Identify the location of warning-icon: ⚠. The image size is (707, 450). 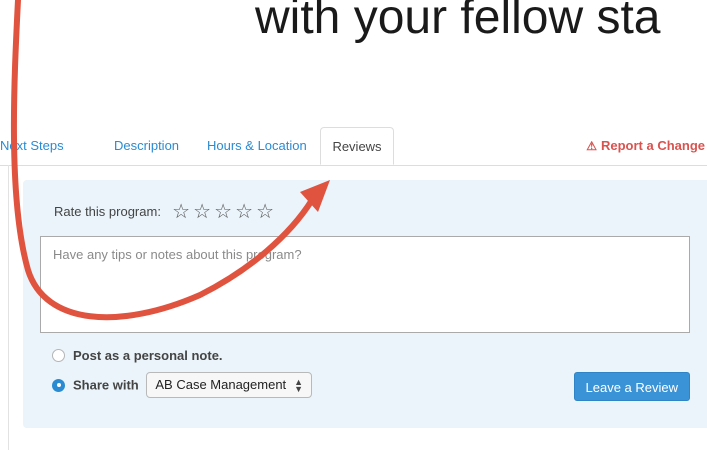
(591, 146).